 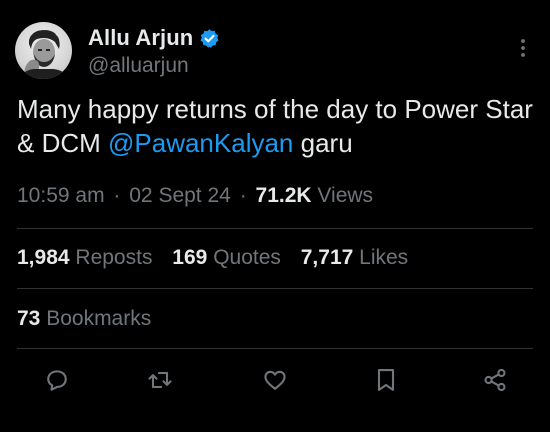 I want to click on likes-count: 7,717, so click(x=327, y=257).